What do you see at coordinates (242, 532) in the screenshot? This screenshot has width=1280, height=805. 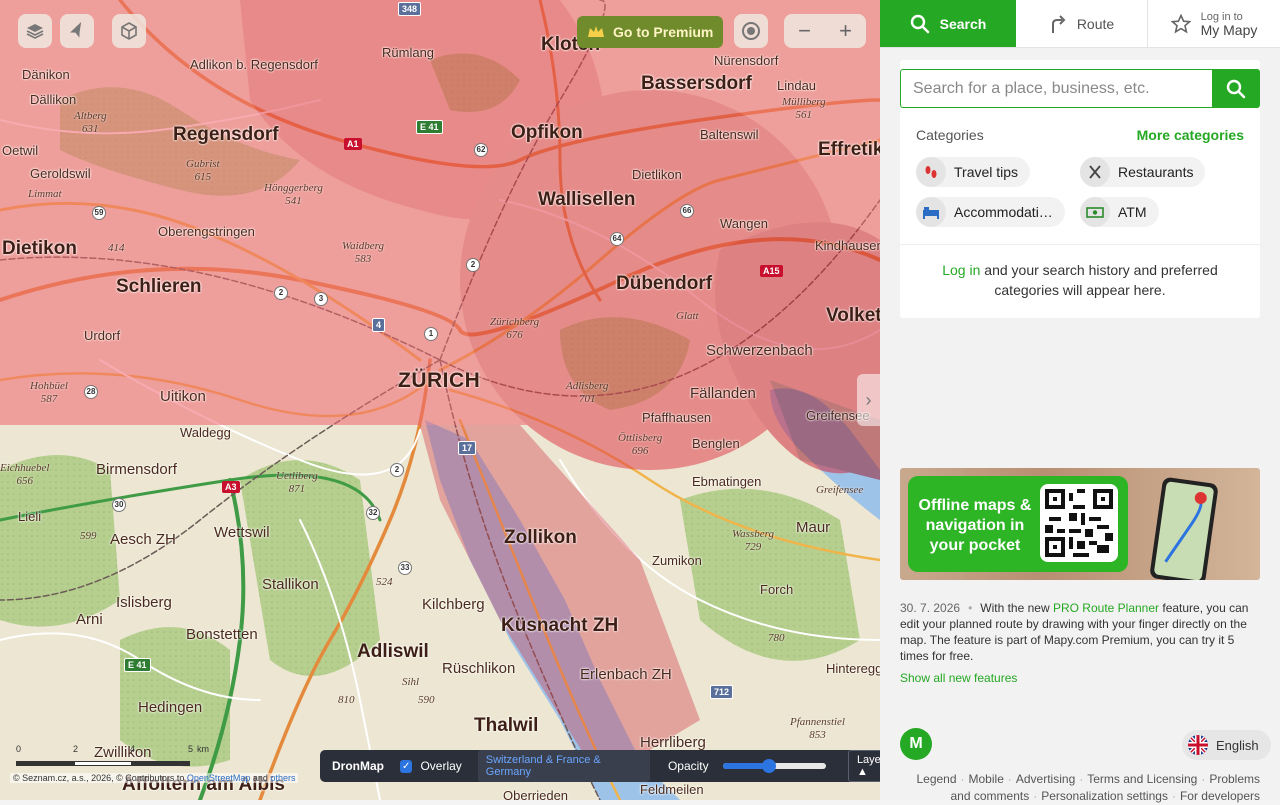 I see `place-label: Wettswil` at bounding box center [242, 532].